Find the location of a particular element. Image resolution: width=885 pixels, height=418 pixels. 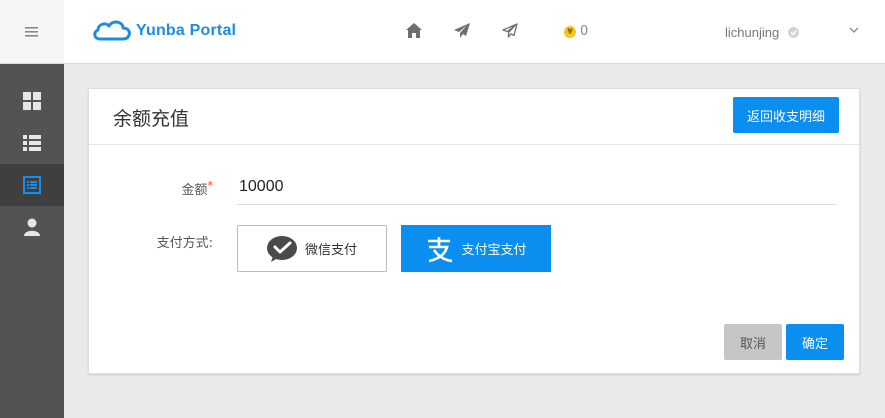

list-icon is located at coordinates (32, 143).